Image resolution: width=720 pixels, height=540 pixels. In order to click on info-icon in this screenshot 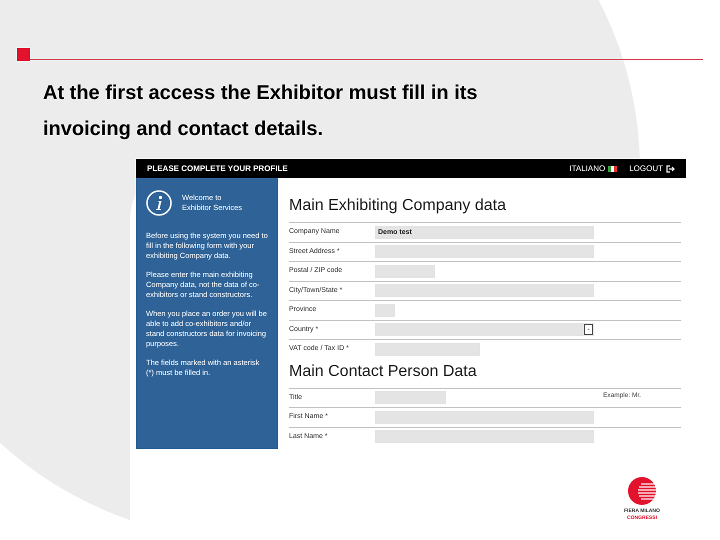, I will do `click(159, 203)`.